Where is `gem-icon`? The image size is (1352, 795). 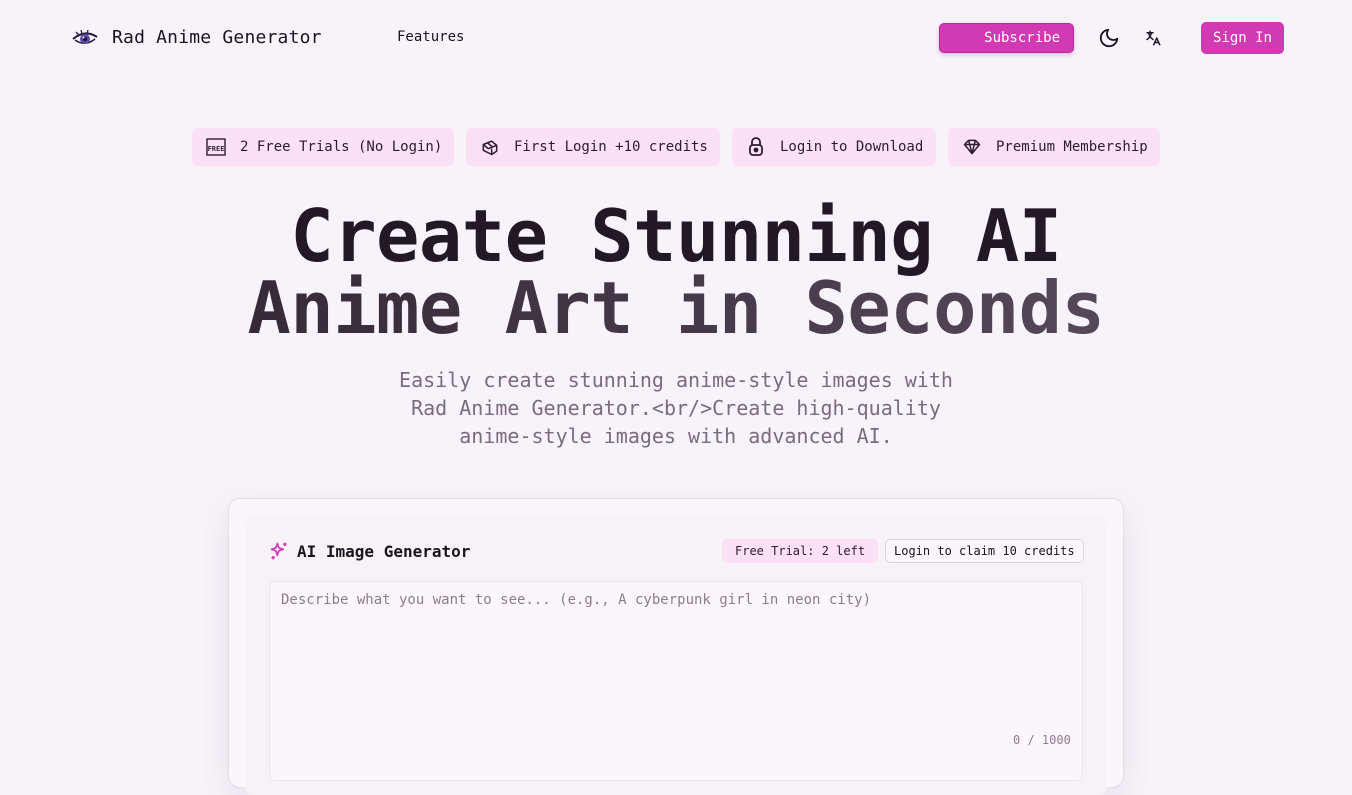
gem-icon is located at coordinates (972, 147).